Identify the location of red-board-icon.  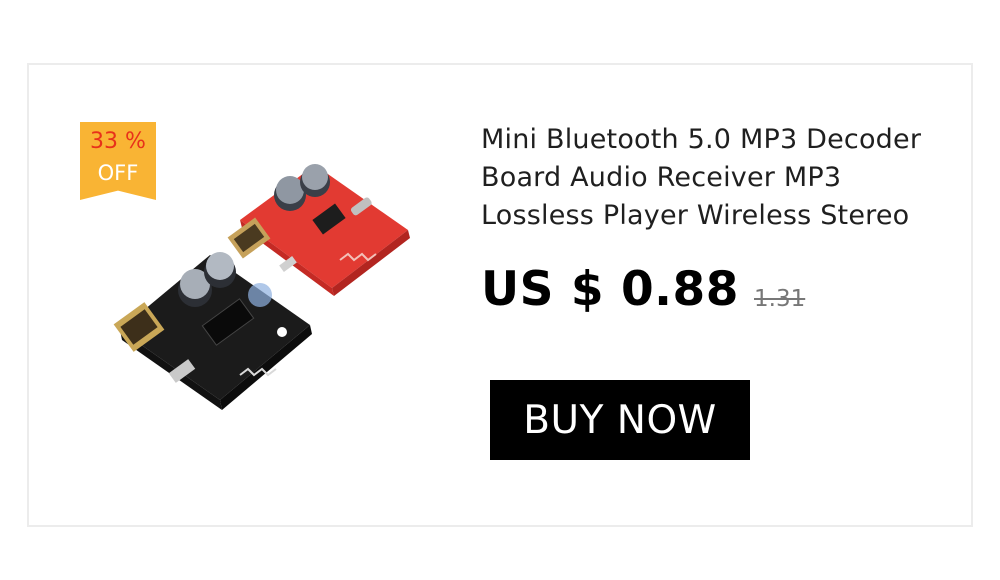
(318, 230).